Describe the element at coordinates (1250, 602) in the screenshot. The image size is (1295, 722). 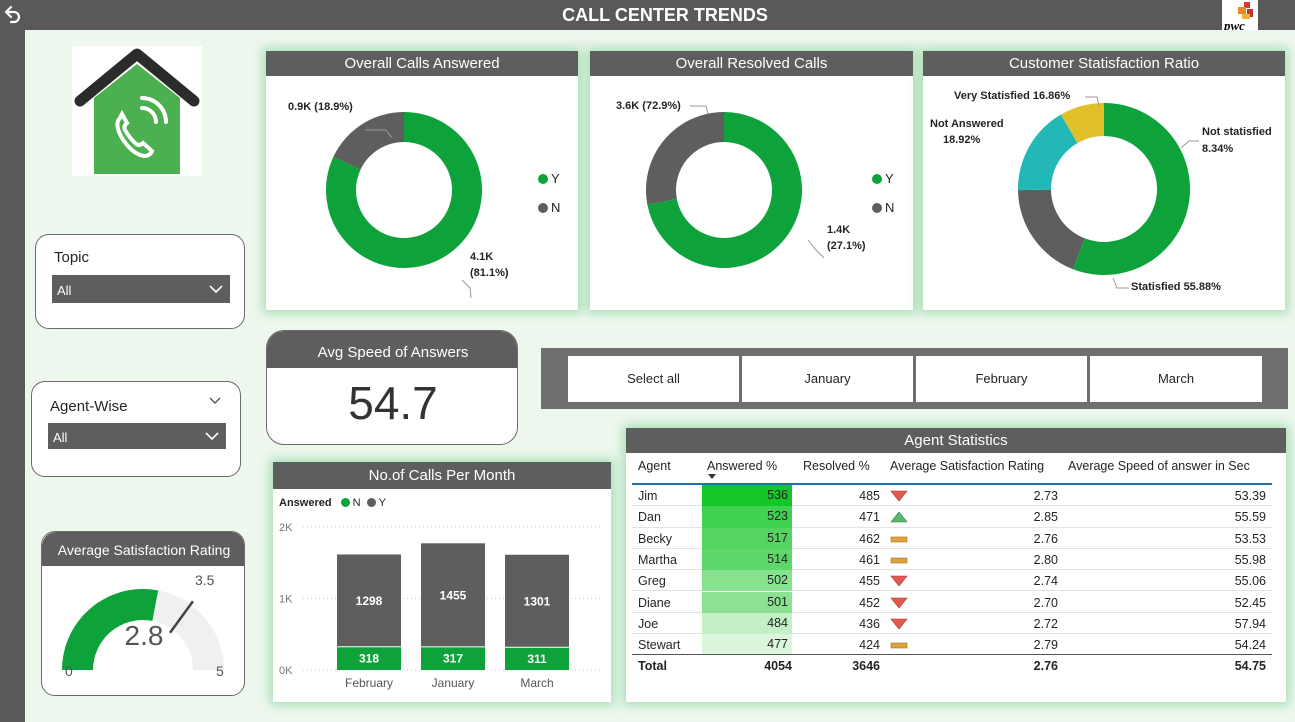
I see `cell-speed: 52.45` at that location.